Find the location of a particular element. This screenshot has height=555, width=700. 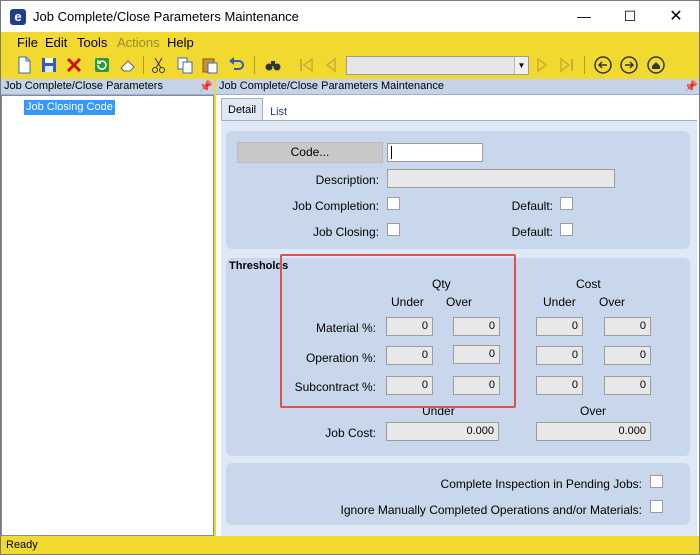

complete-inspection-checkbox is located at coordinates (656, 481).